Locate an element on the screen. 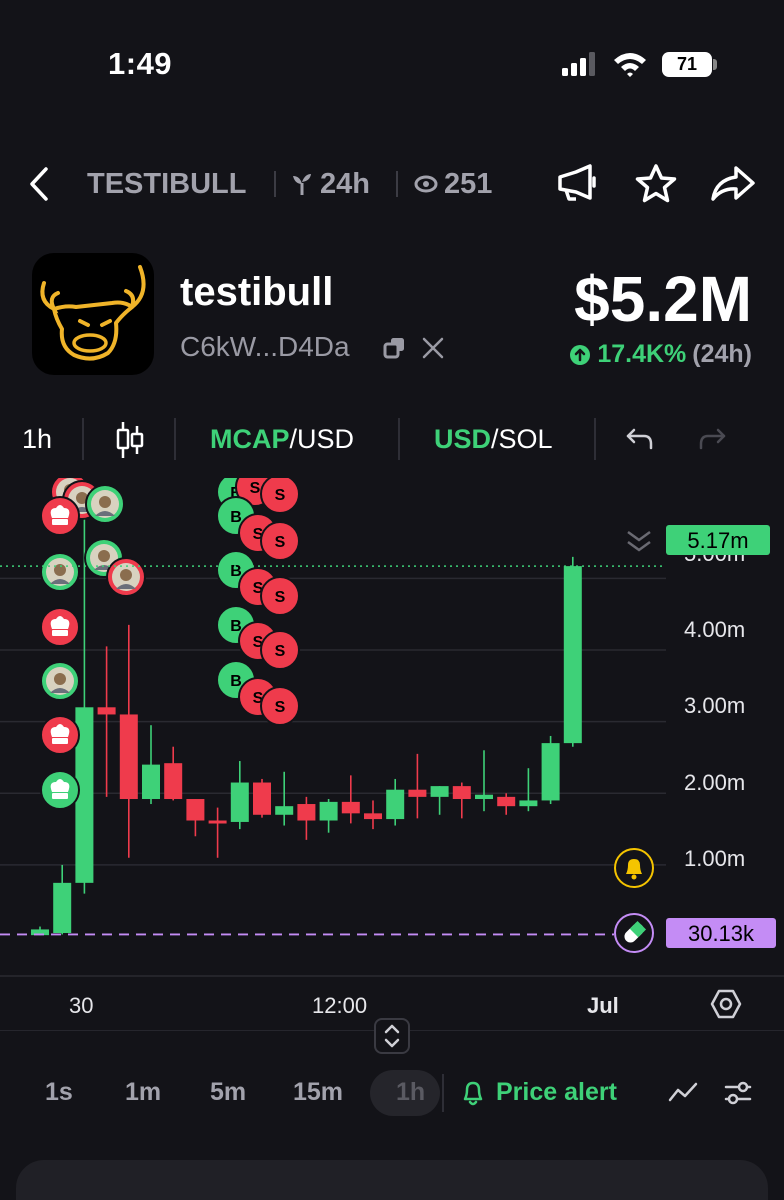 Image resolution: width=784 pixels, height=1200 pixels. candlestick-icon is located at coordinates (130, 440).